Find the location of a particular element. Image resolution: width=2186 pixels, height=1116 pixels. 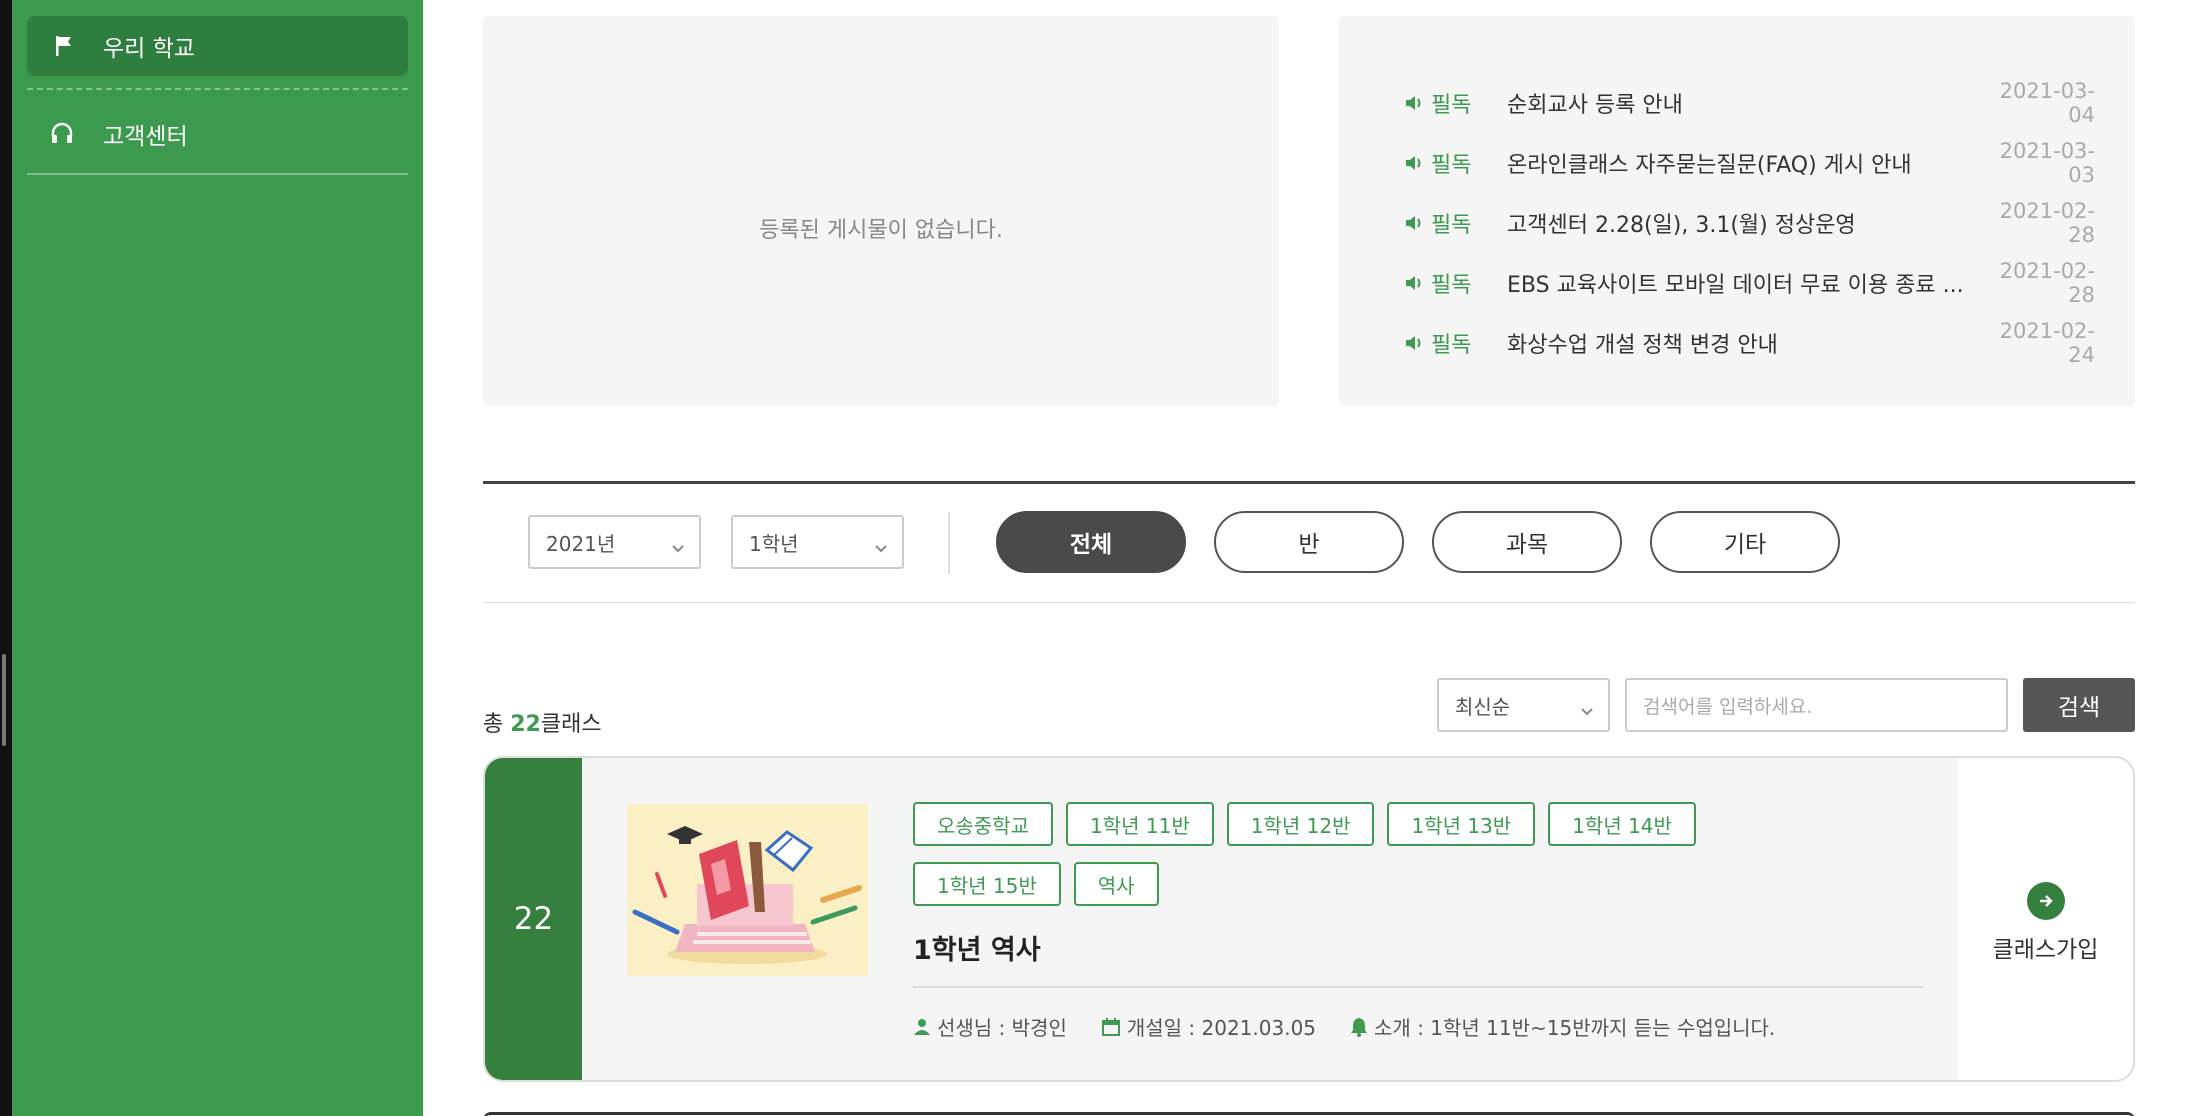

sidebar-item-label: 우리 학교 is located at coordinates (149, 49).